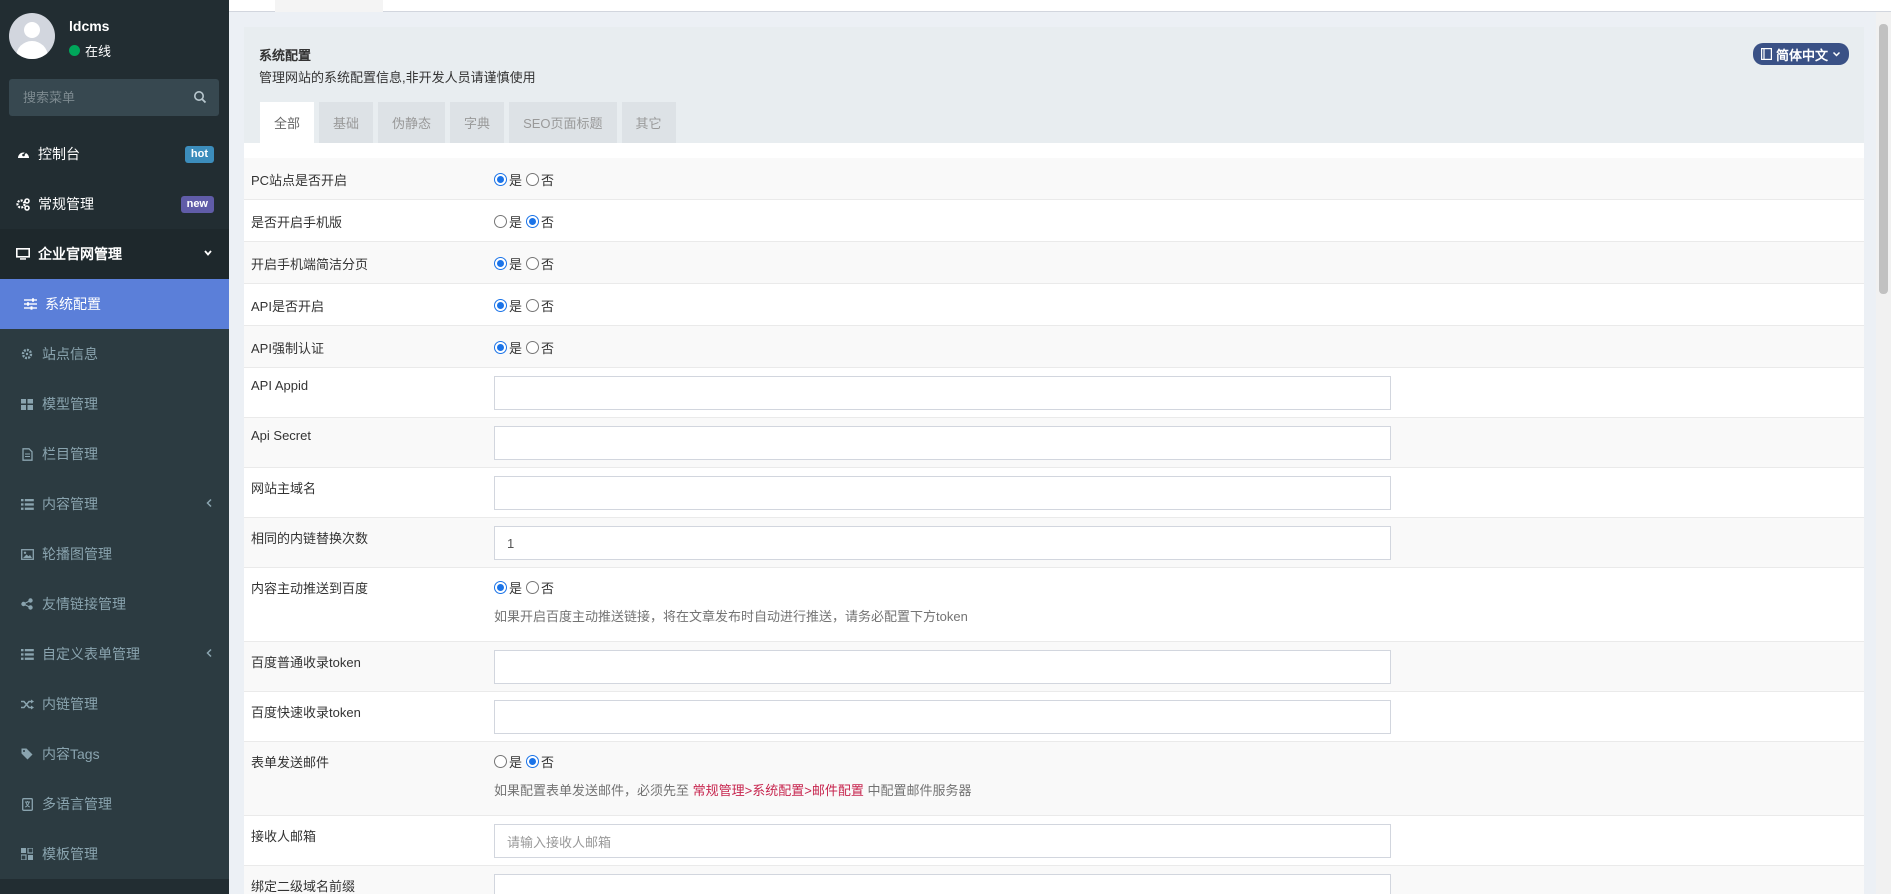 Image resolution: width=1891 pixels, height=894 pixels. I want to click on form-row-baidu-fast-token: 百度快速收录token, so click(1054, 717).